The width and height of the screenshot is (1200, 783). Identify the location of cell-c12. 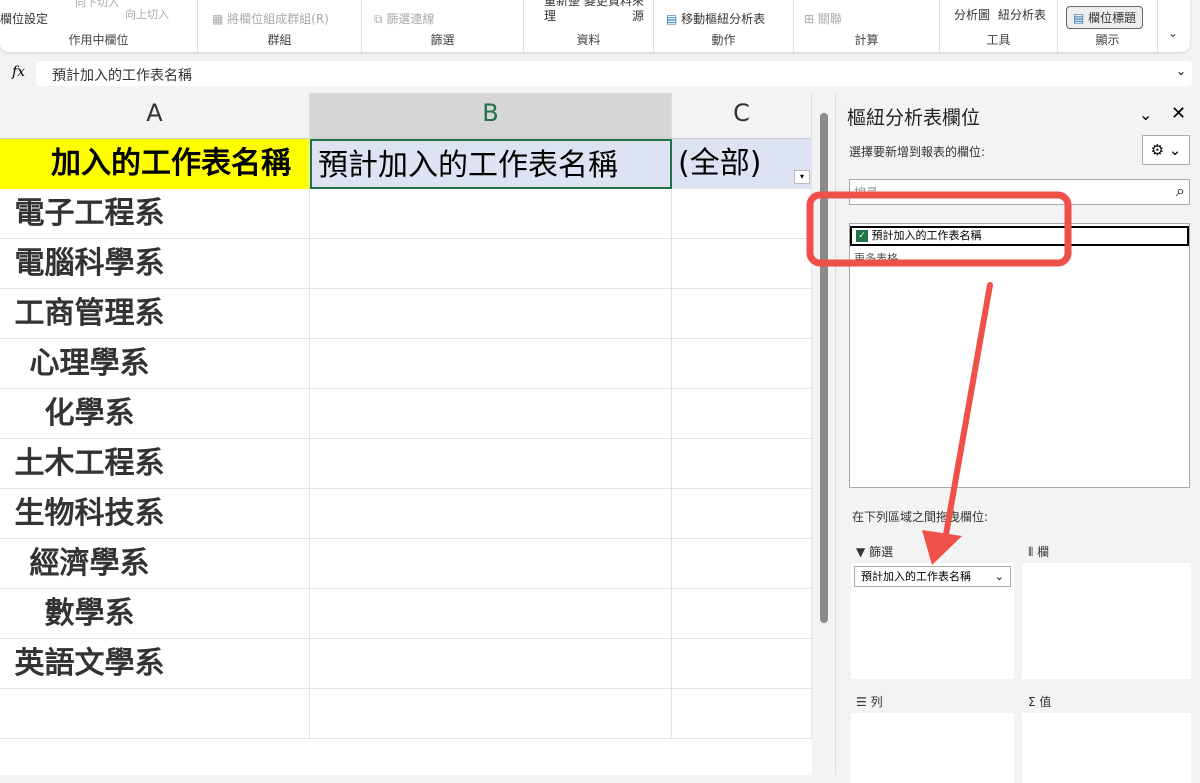
(742, 714).